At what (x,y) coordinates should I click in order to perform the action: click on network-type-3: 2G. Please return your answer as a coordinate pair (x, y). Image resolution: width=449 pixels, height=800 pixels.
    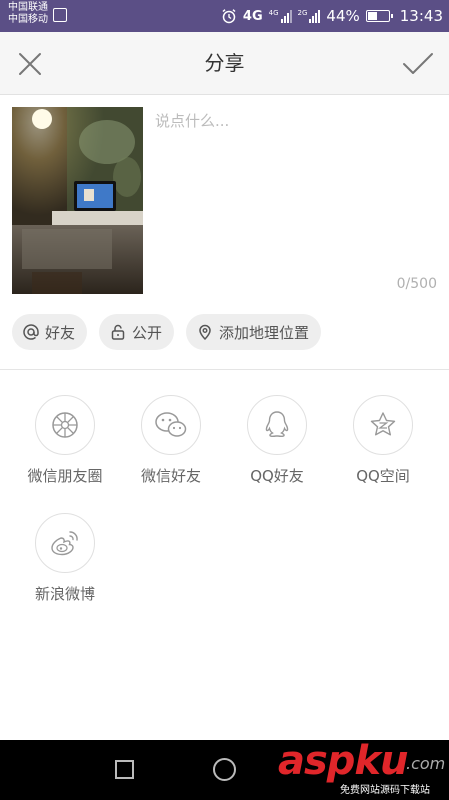
    Looking at the image, I should click on (302, 13).